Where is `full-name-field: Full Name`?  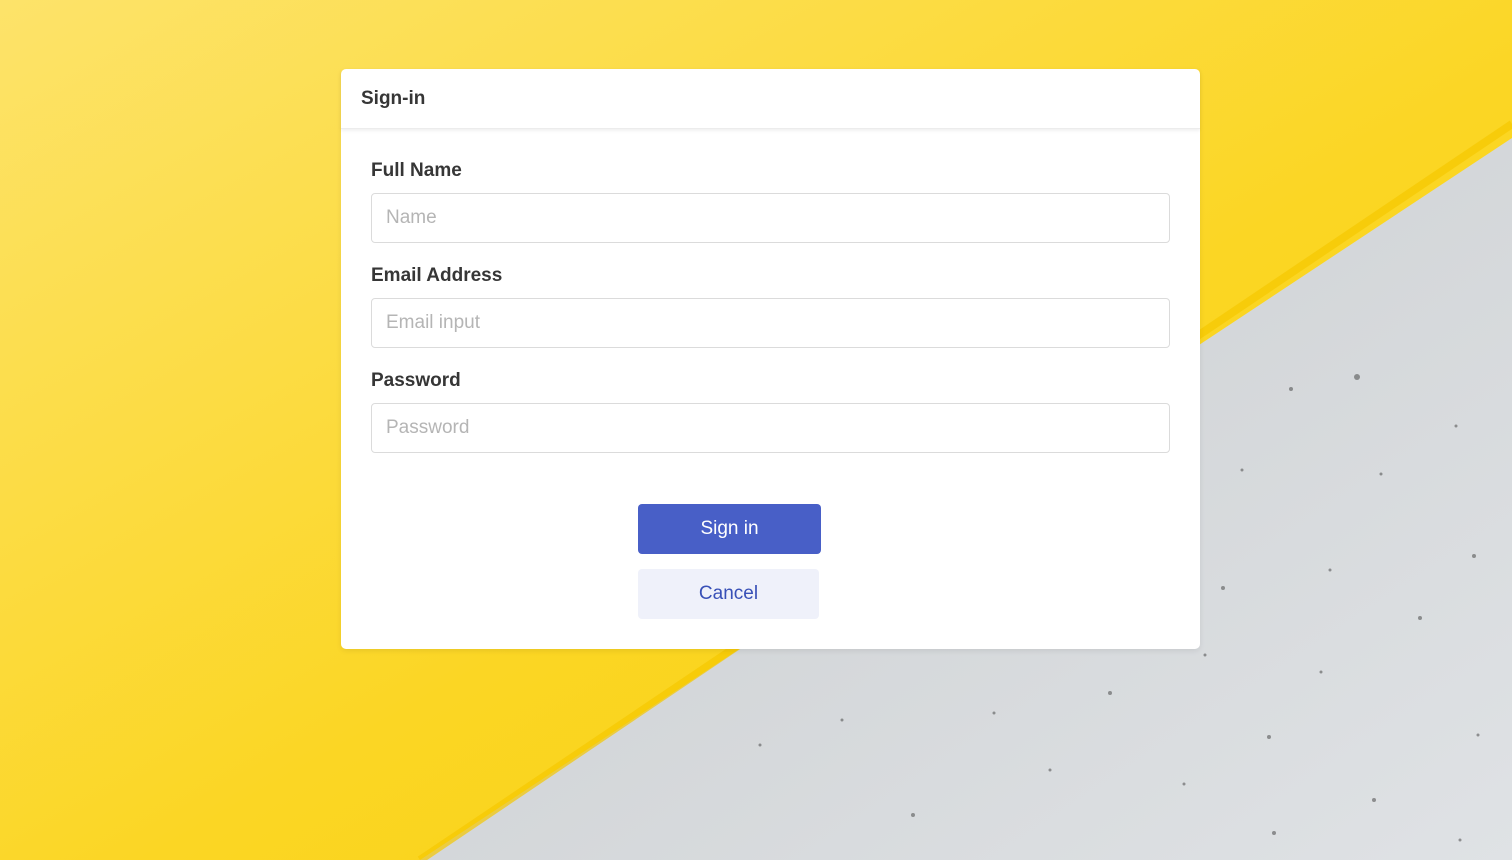
full-name-field: Full Name is located at coordinates (770, 201).